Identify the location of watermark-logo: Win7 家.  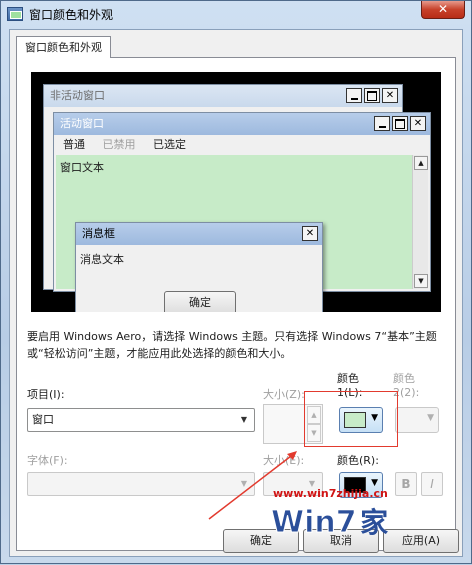
(330, 521).